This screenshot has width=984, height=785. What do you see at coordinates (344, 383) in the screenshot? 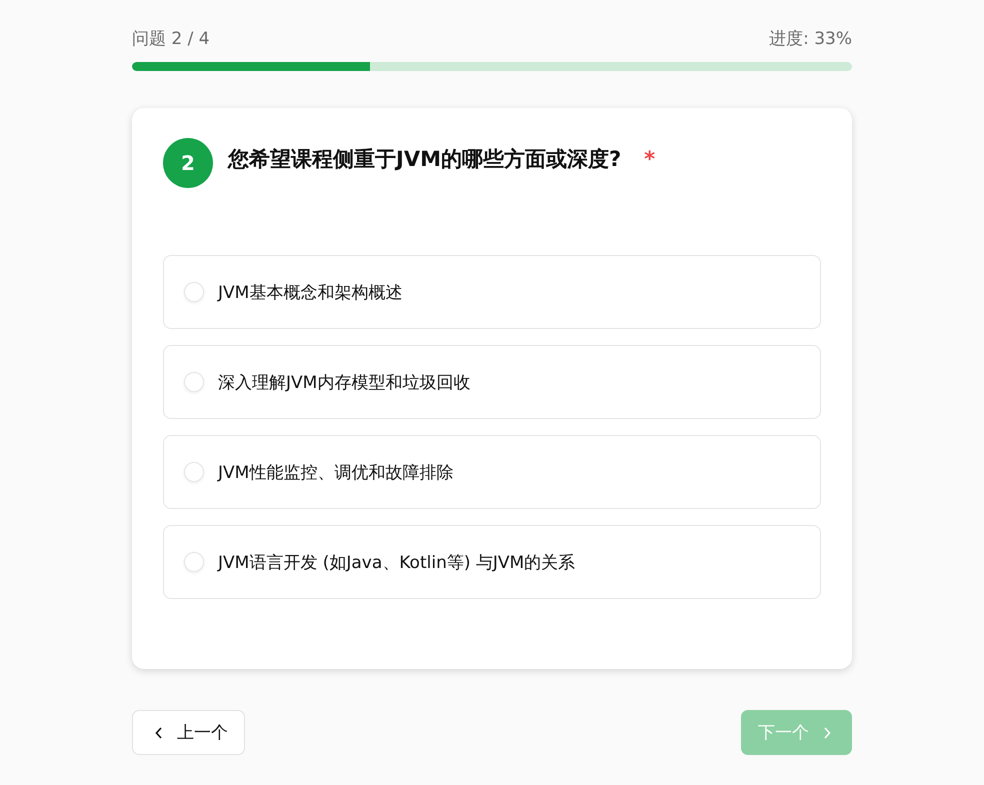
I see `option-label: 深入理解JVM内存模型和垃圾回收` at bounding box center [344, 383].